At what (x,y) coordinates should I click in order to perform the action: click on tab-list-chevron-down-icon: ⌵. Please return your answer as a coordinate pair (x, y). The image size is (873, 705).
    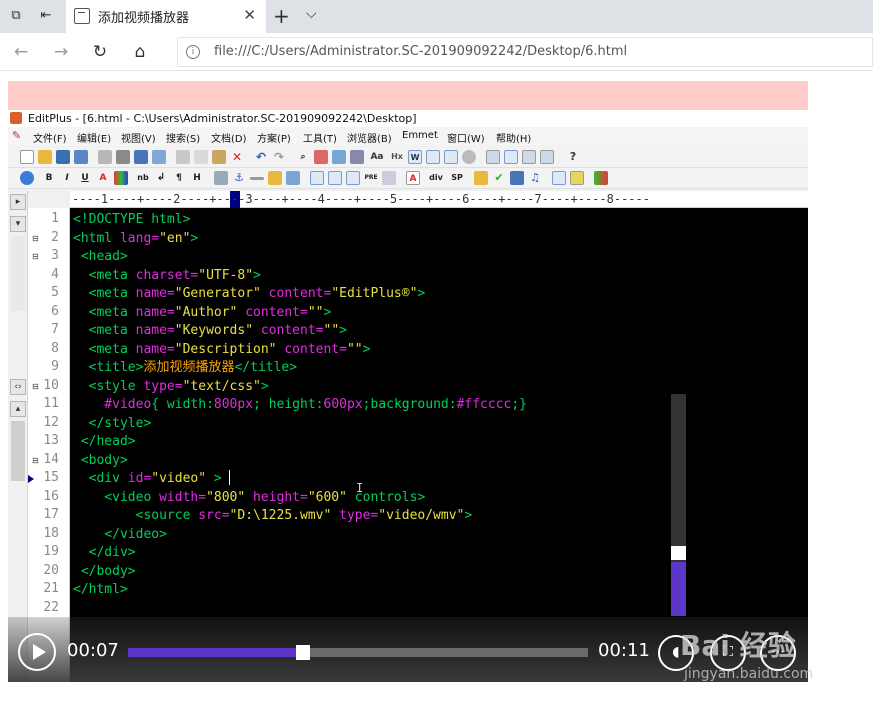
    Looking at the image, I should click on (311, 14).